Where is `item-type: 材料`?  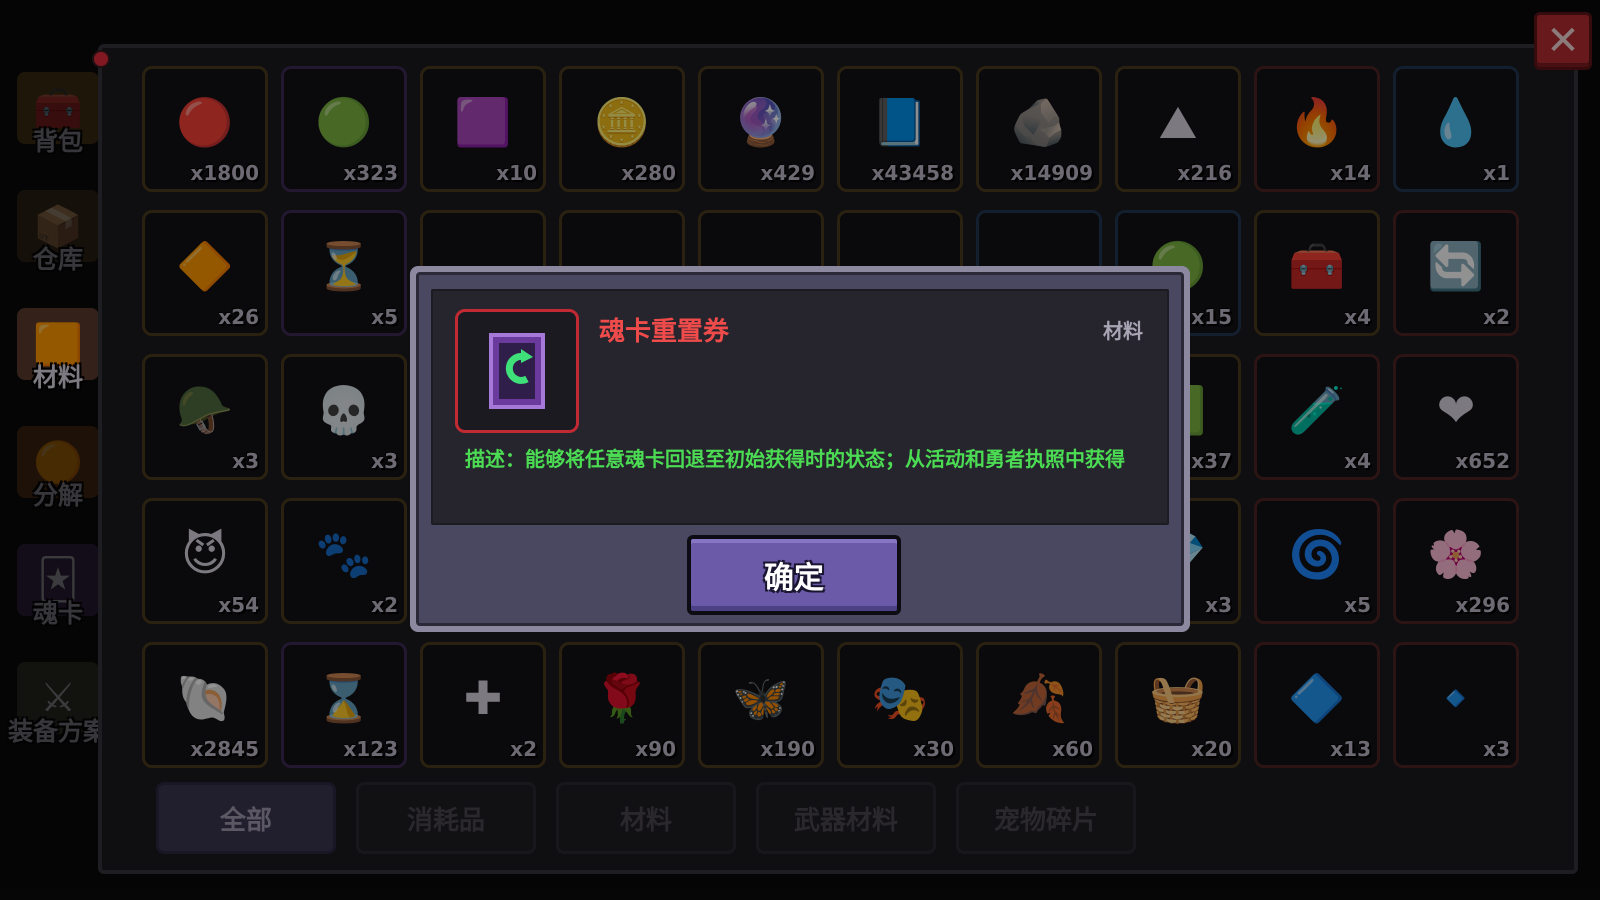 item-type: 材料 is located at coordinates (1123, 331).